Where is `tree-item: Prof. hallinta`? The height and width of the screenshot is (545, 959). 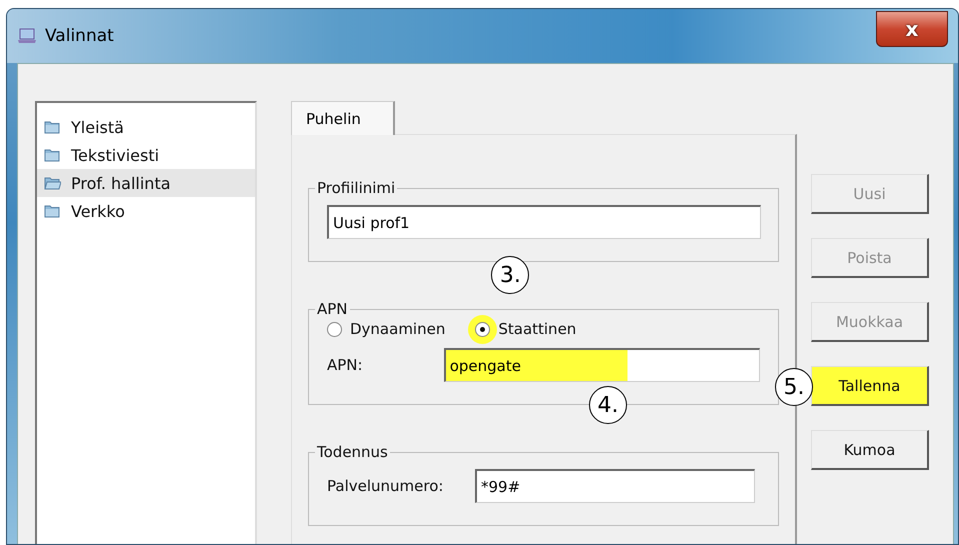
tree-item: Prof. hallinta is located at coordinates (146, 183).